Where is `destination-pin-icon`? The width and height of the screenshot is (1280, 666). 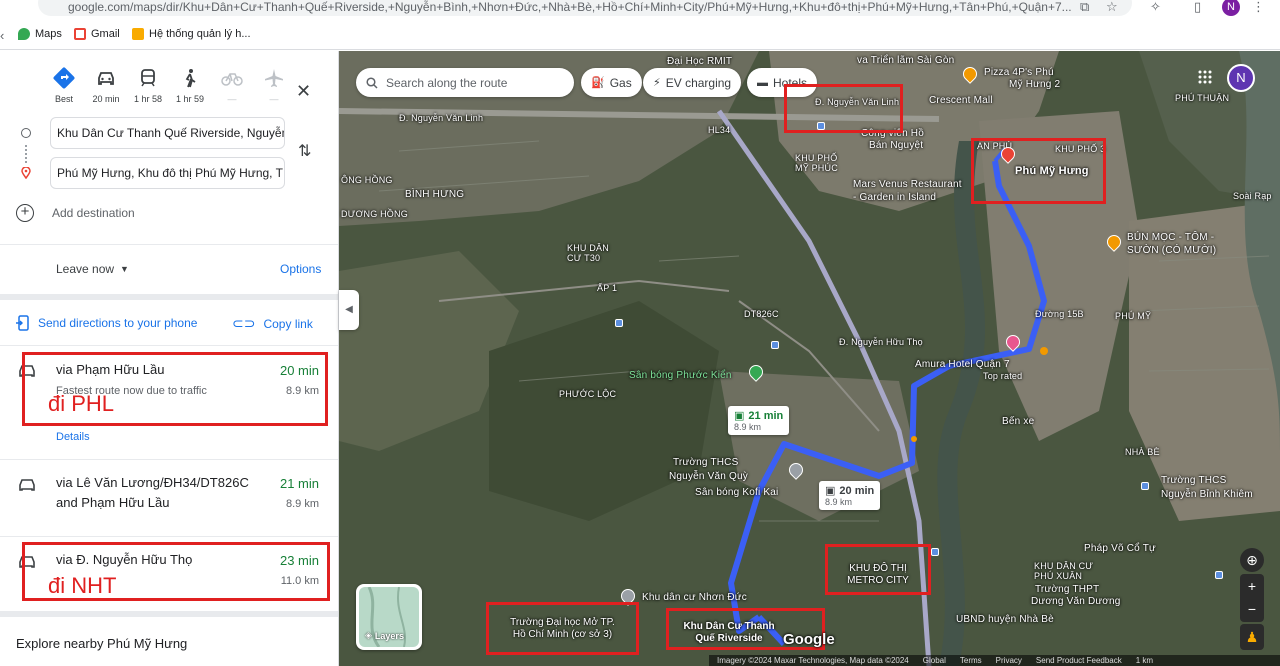 destination-pin-icon is located at coordinates (26, 173).